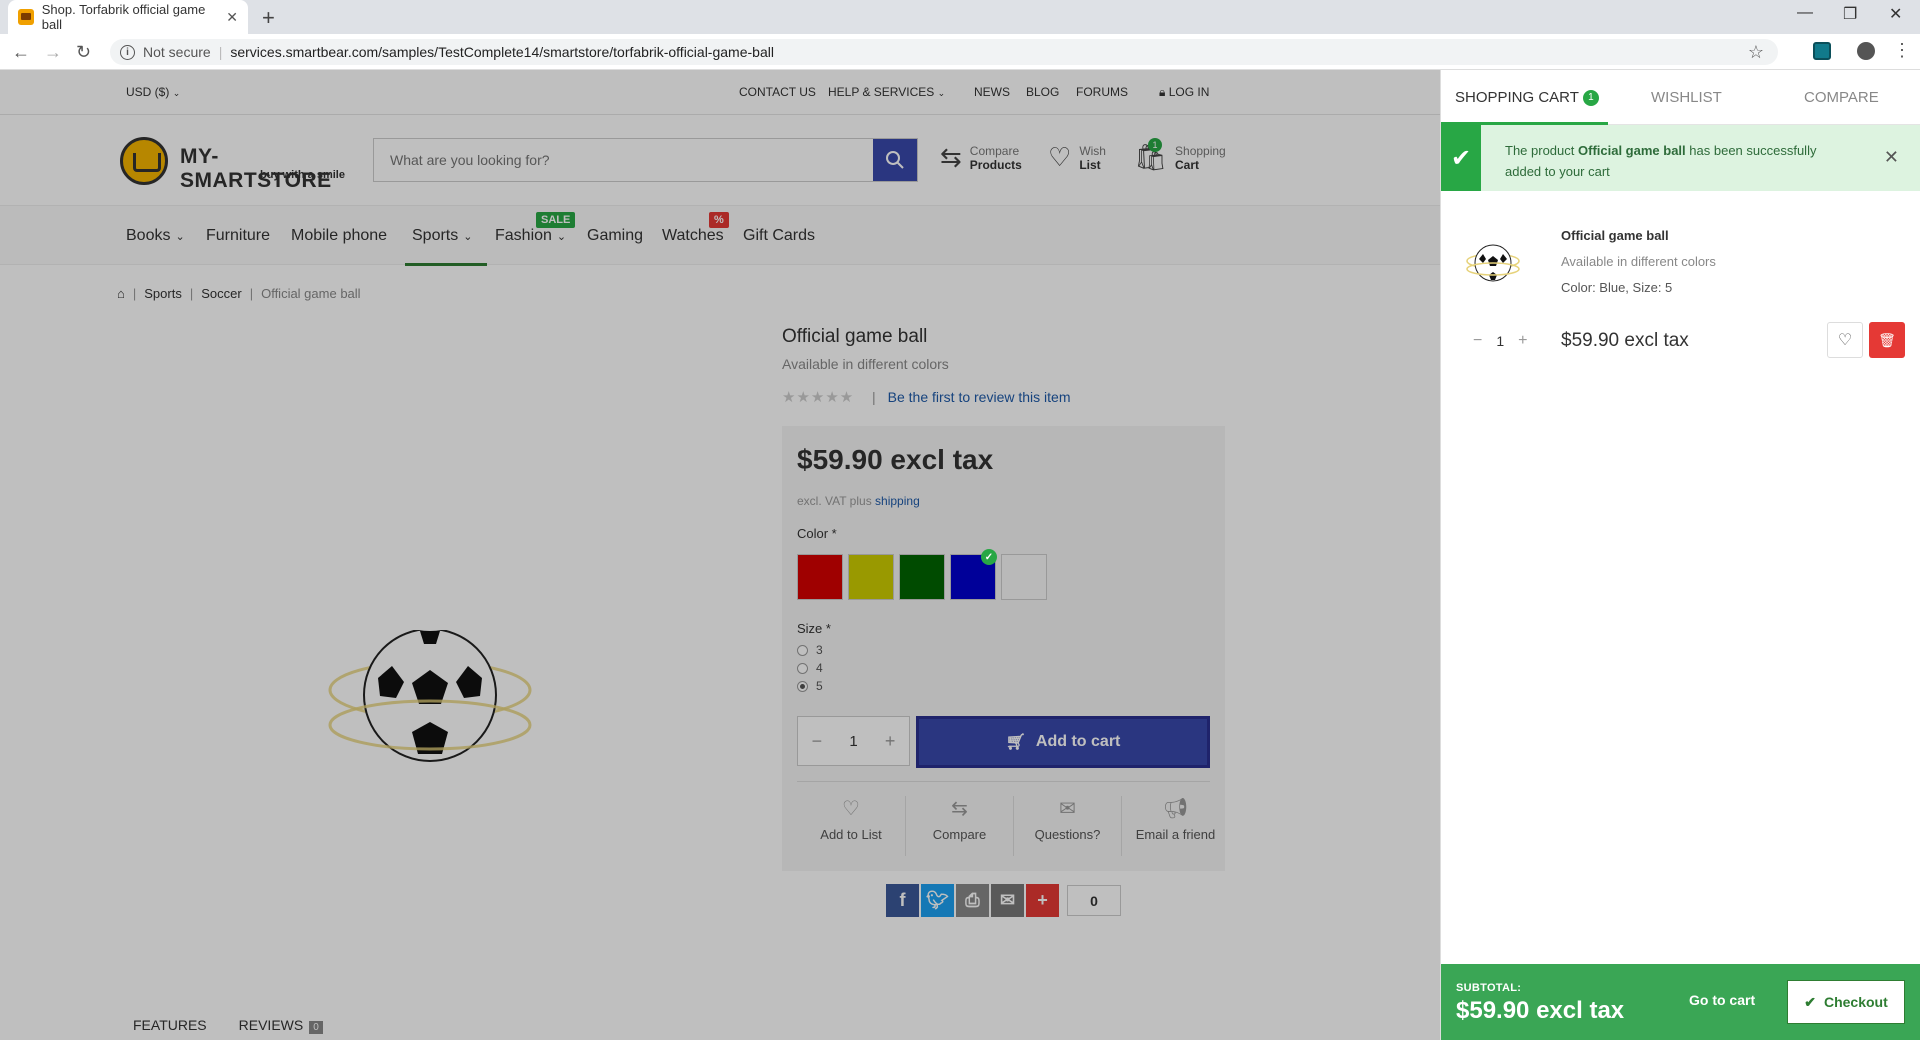 The image size is (1920, 1040). Describe the element at coordinates (1638, 261) in the screenshot. I see `cart-item-subtitle: Available in different colors` at that location.